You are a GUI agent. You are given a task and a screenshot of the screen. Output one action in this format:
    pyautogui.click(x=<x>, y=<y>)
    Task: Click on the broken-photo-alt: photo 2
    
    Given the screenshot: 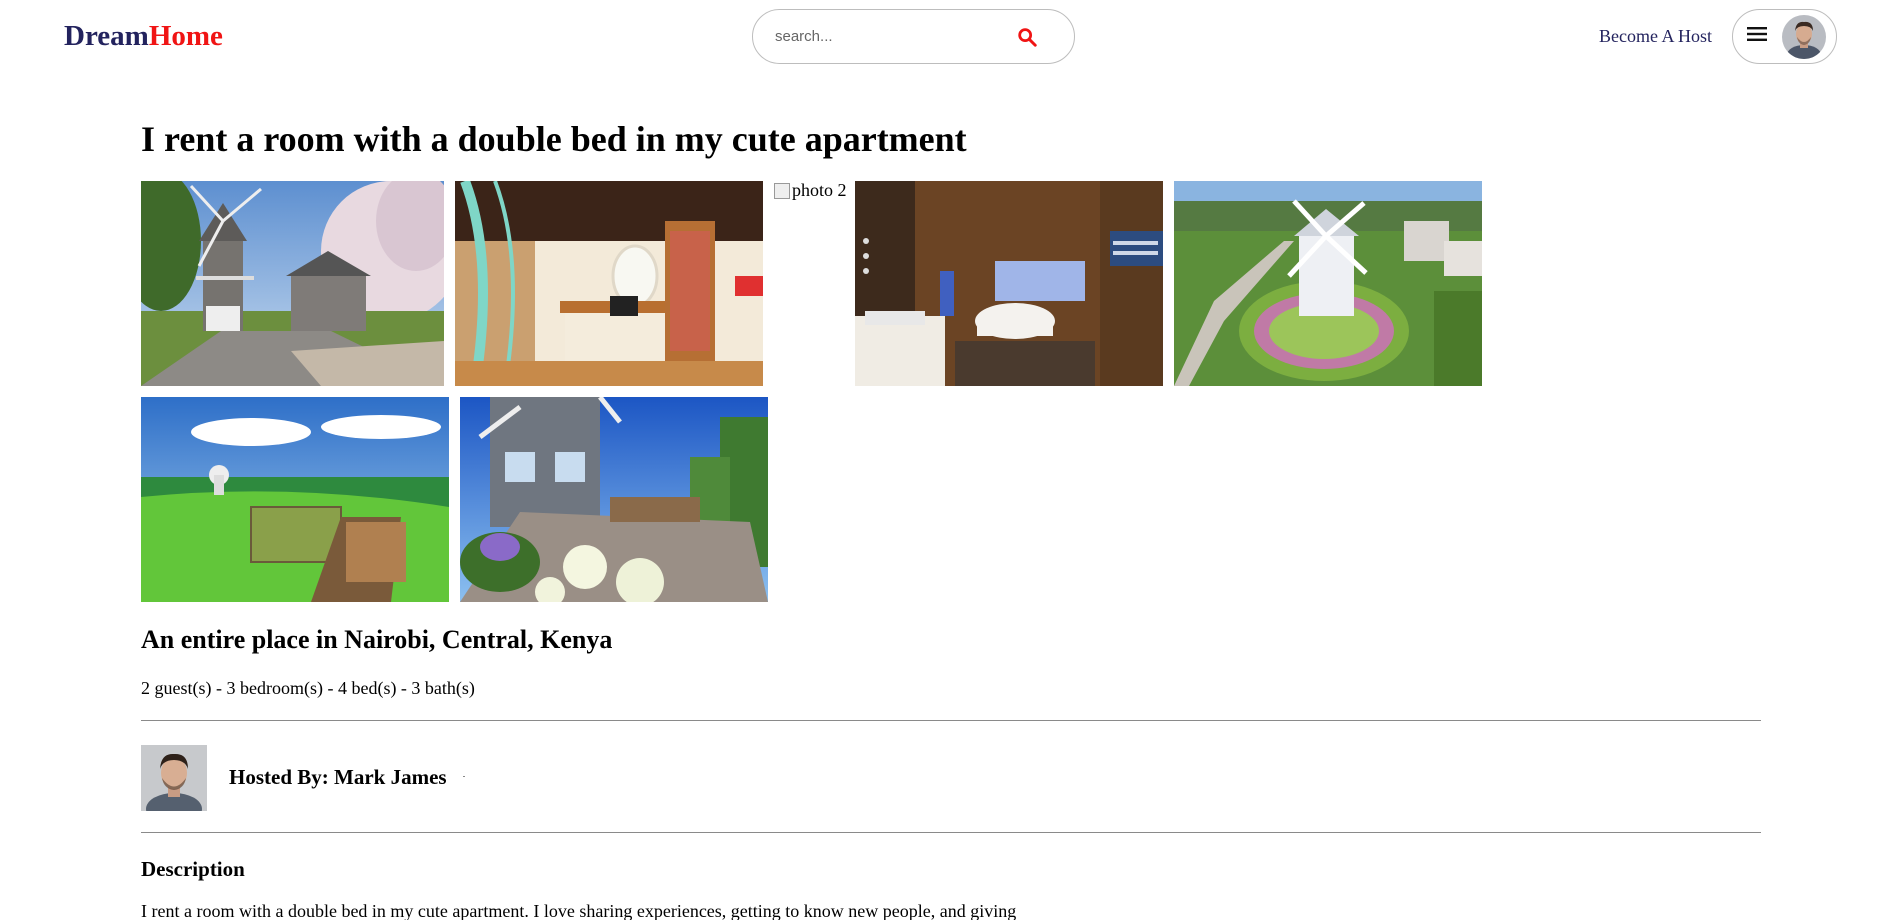 What is the action you would take?
    pyautogui.click(x=819, y=190)
    